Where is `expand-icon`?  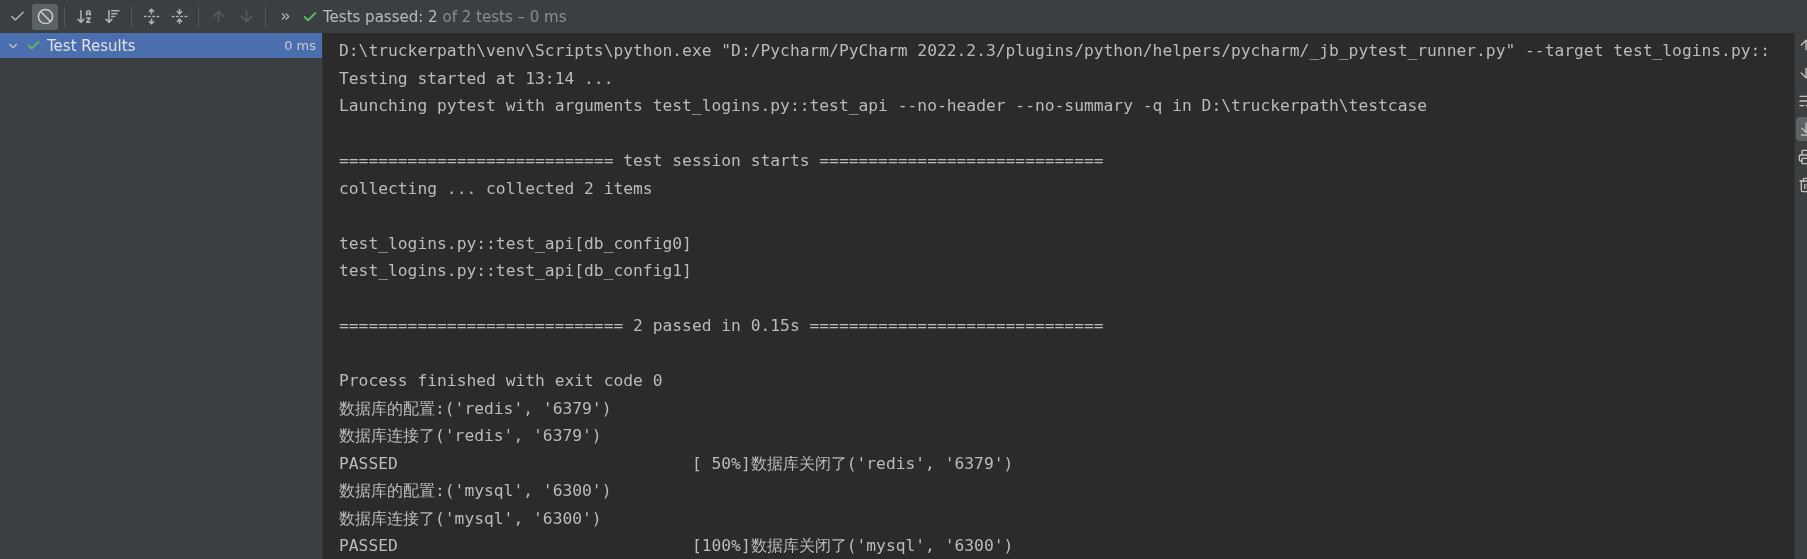 expand-icon is located at coordinates (151, 16).